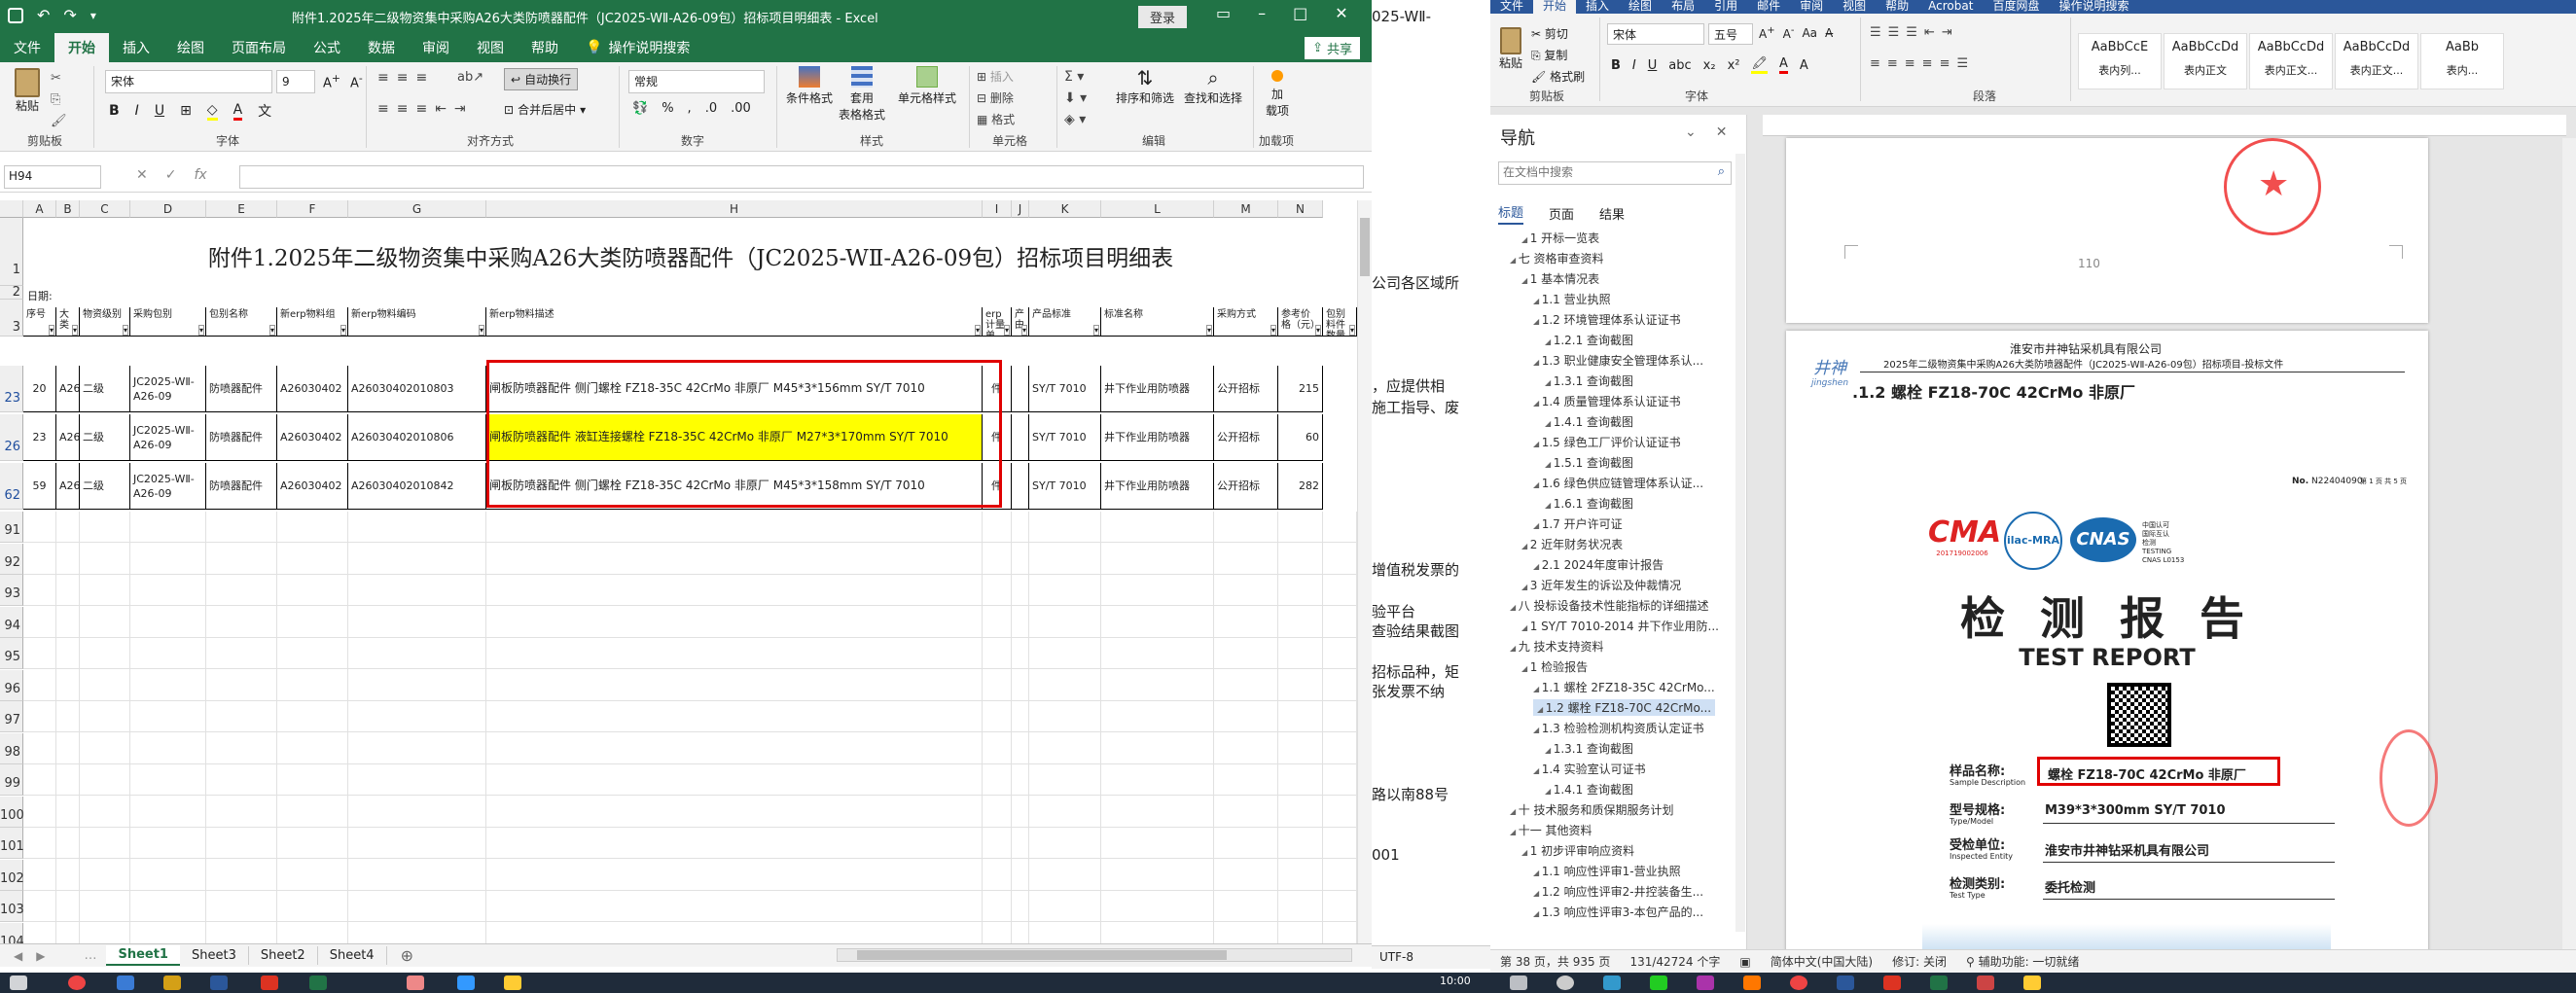 This screenshot has width=2576, height=993. What do you see at coordinates (512, 982) in the screenshot?
I see `explorer-icon` at bounding box center [512, 982].